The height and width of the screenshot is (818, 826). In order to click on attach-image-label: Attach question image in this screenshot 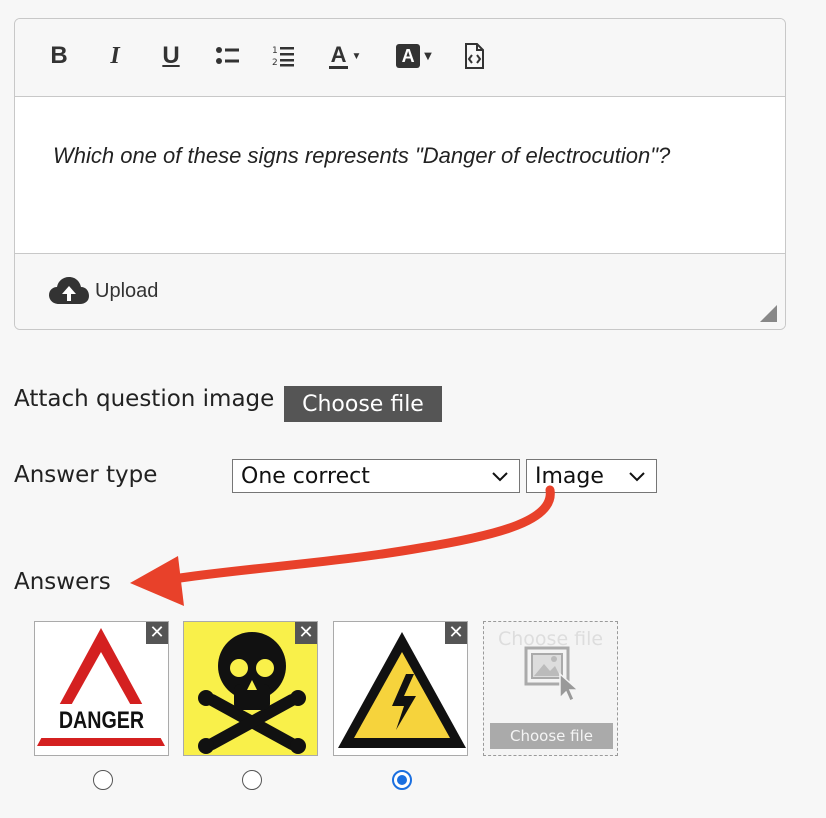, I will do `click(144, 399)`.